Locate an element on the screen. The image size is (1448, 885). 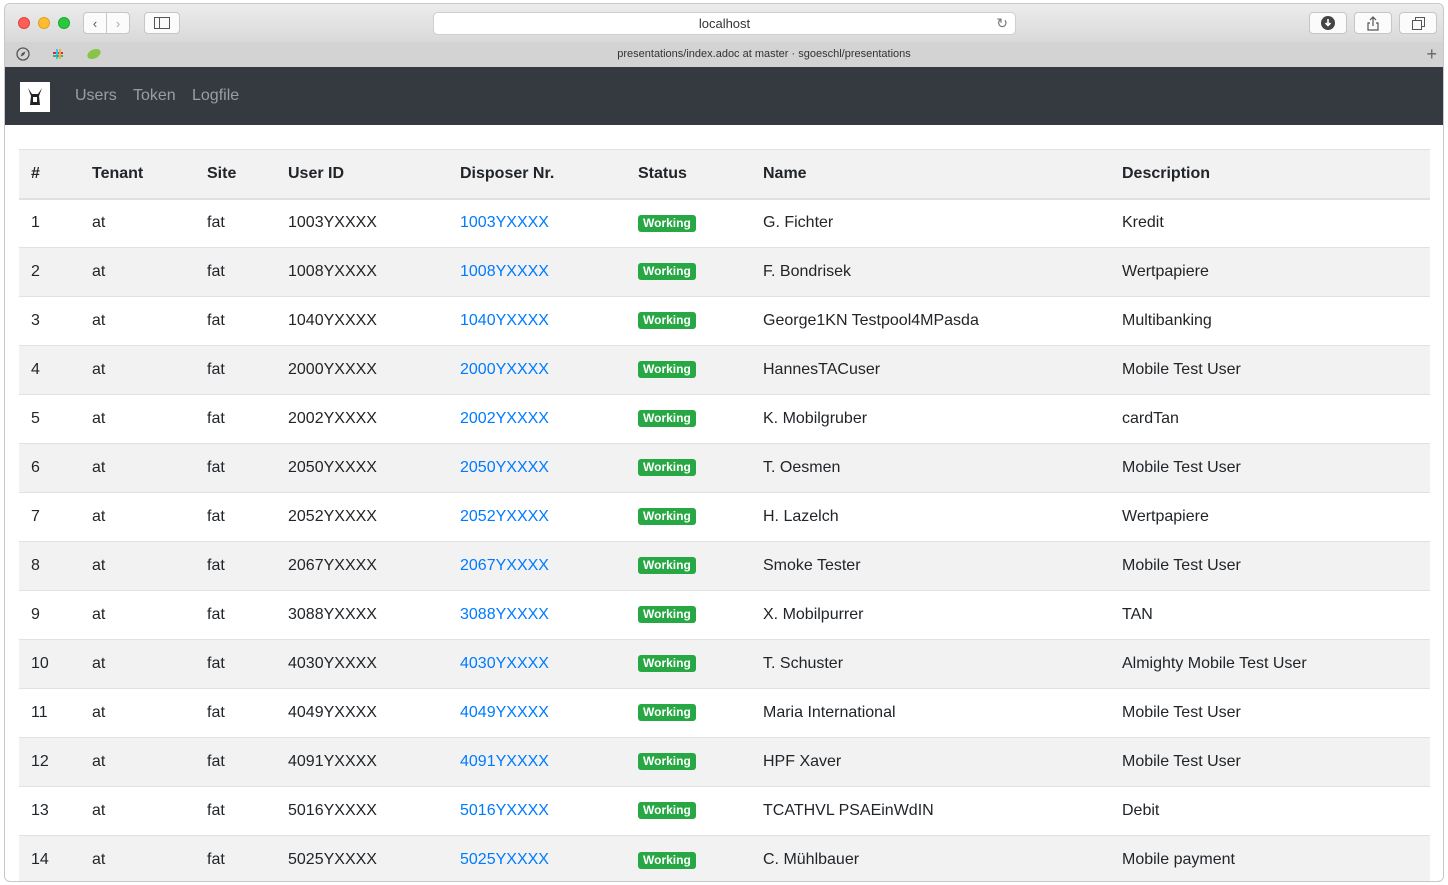
address-bar: localhost ↻ is located at coordinates (724, 23).